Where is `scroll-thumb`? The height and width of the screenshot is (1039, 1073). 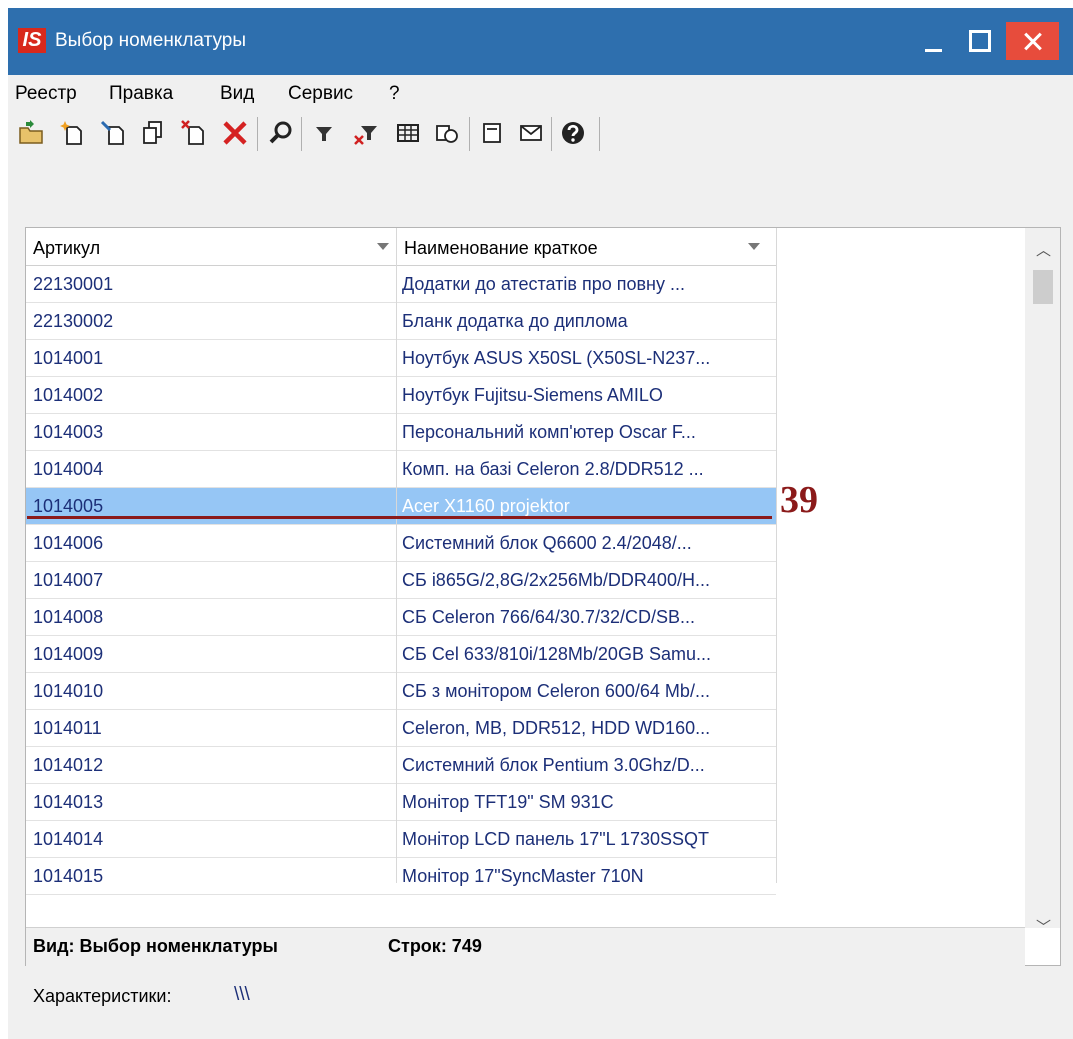 scroll-thumb is located at coordinates (1043, 287).